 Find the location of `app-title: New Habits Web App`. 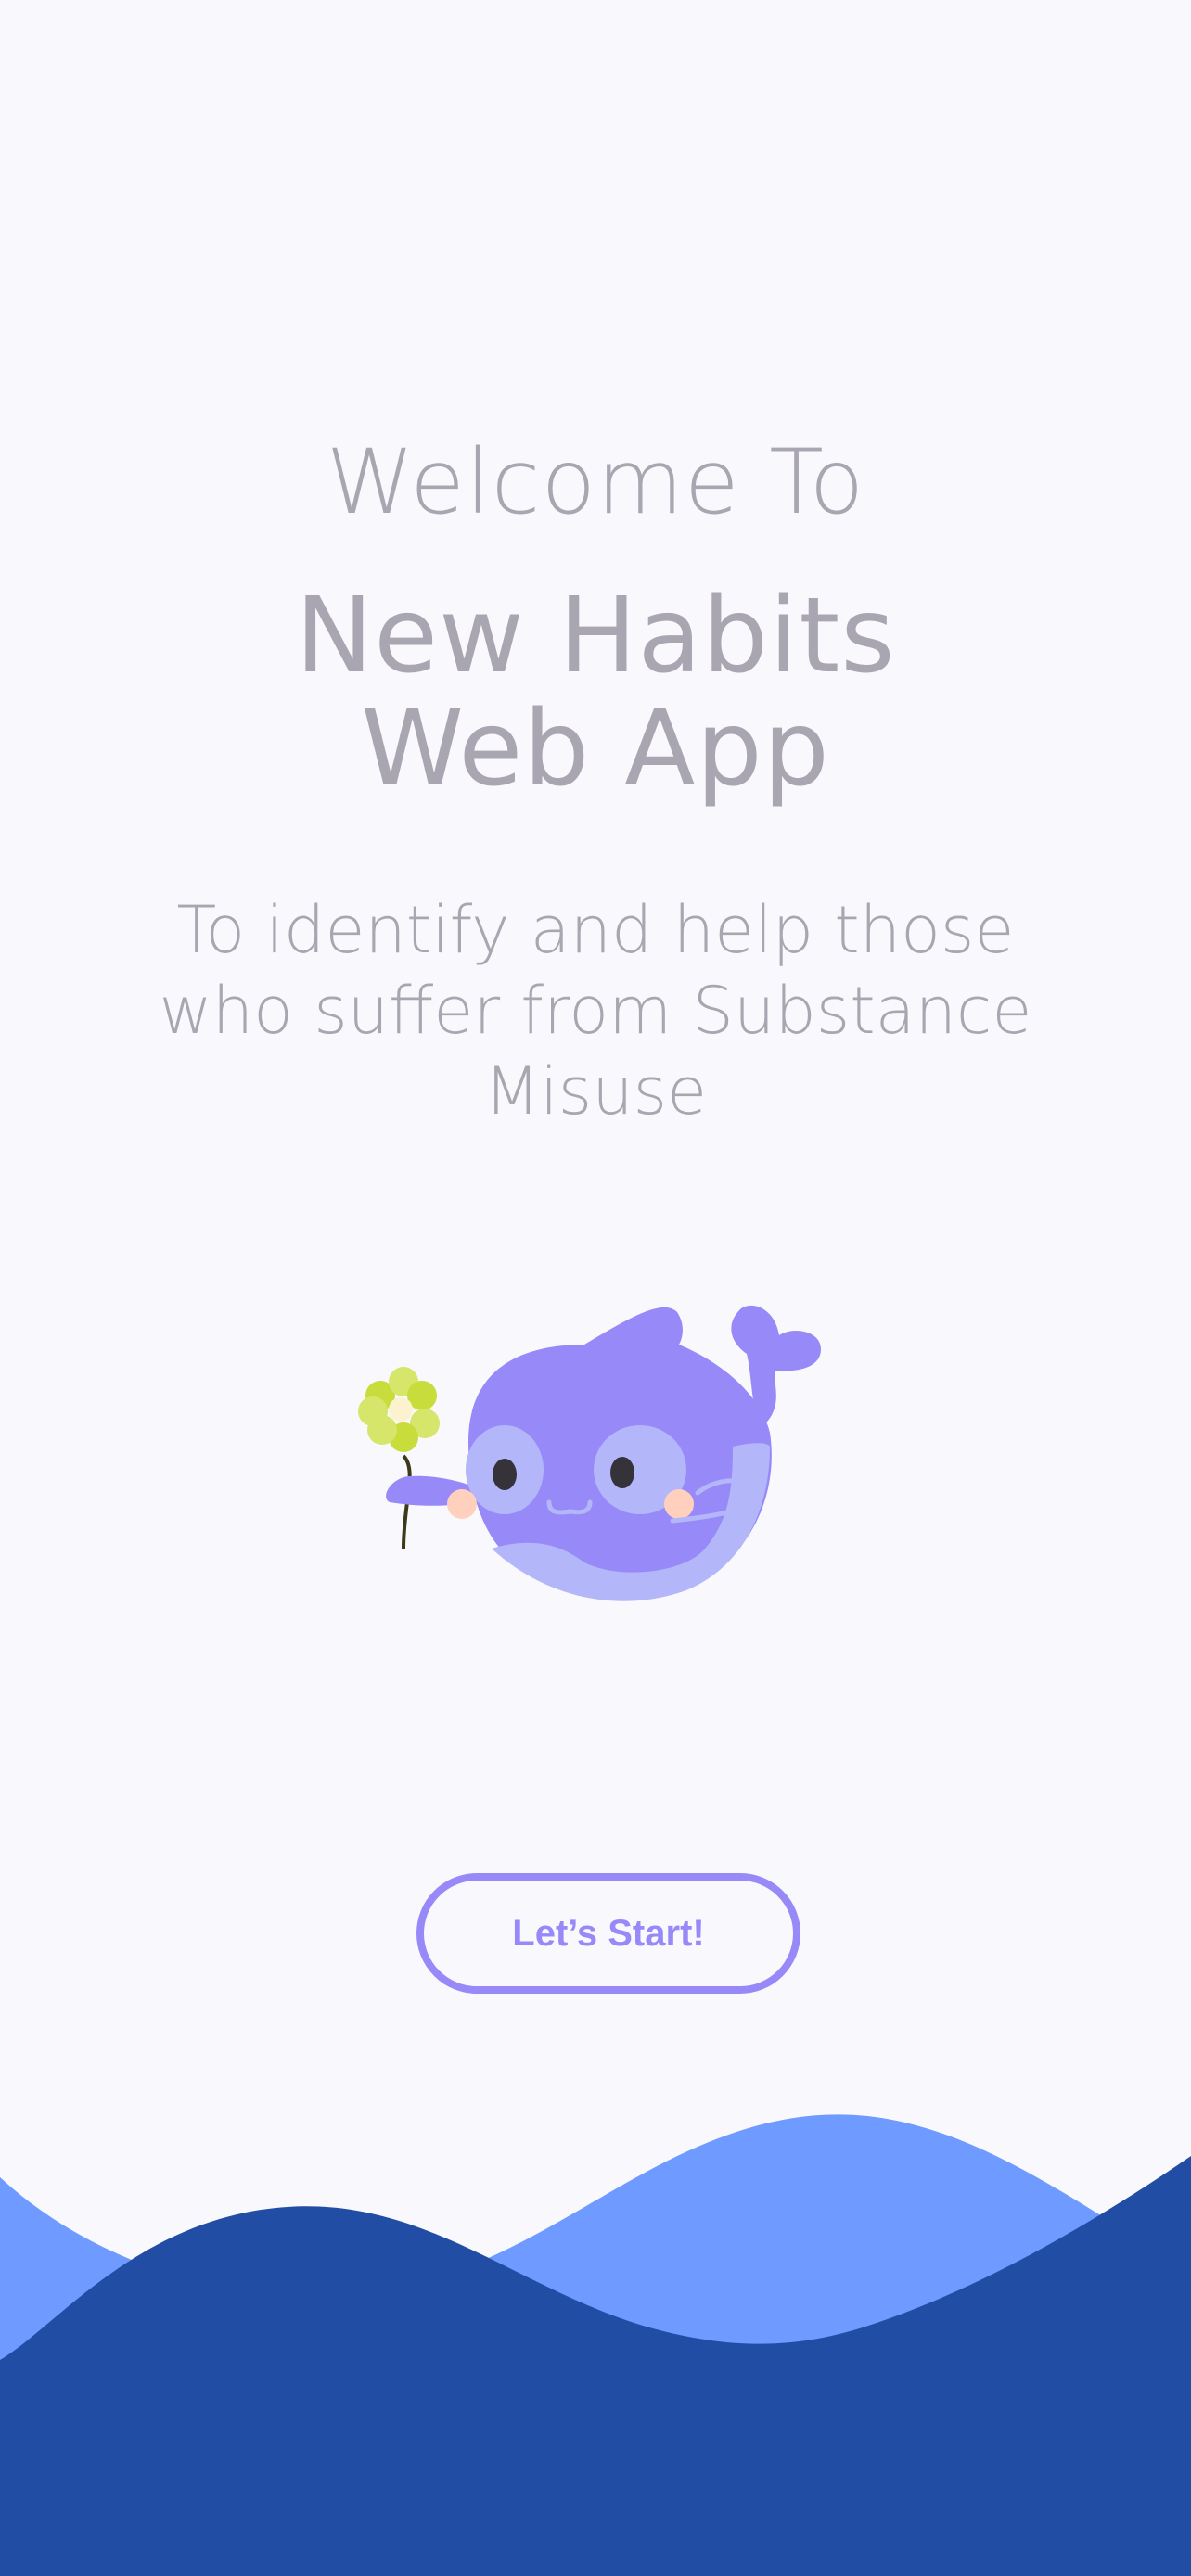

app-title: New Habits Web App is located at coordinates (595, 693).